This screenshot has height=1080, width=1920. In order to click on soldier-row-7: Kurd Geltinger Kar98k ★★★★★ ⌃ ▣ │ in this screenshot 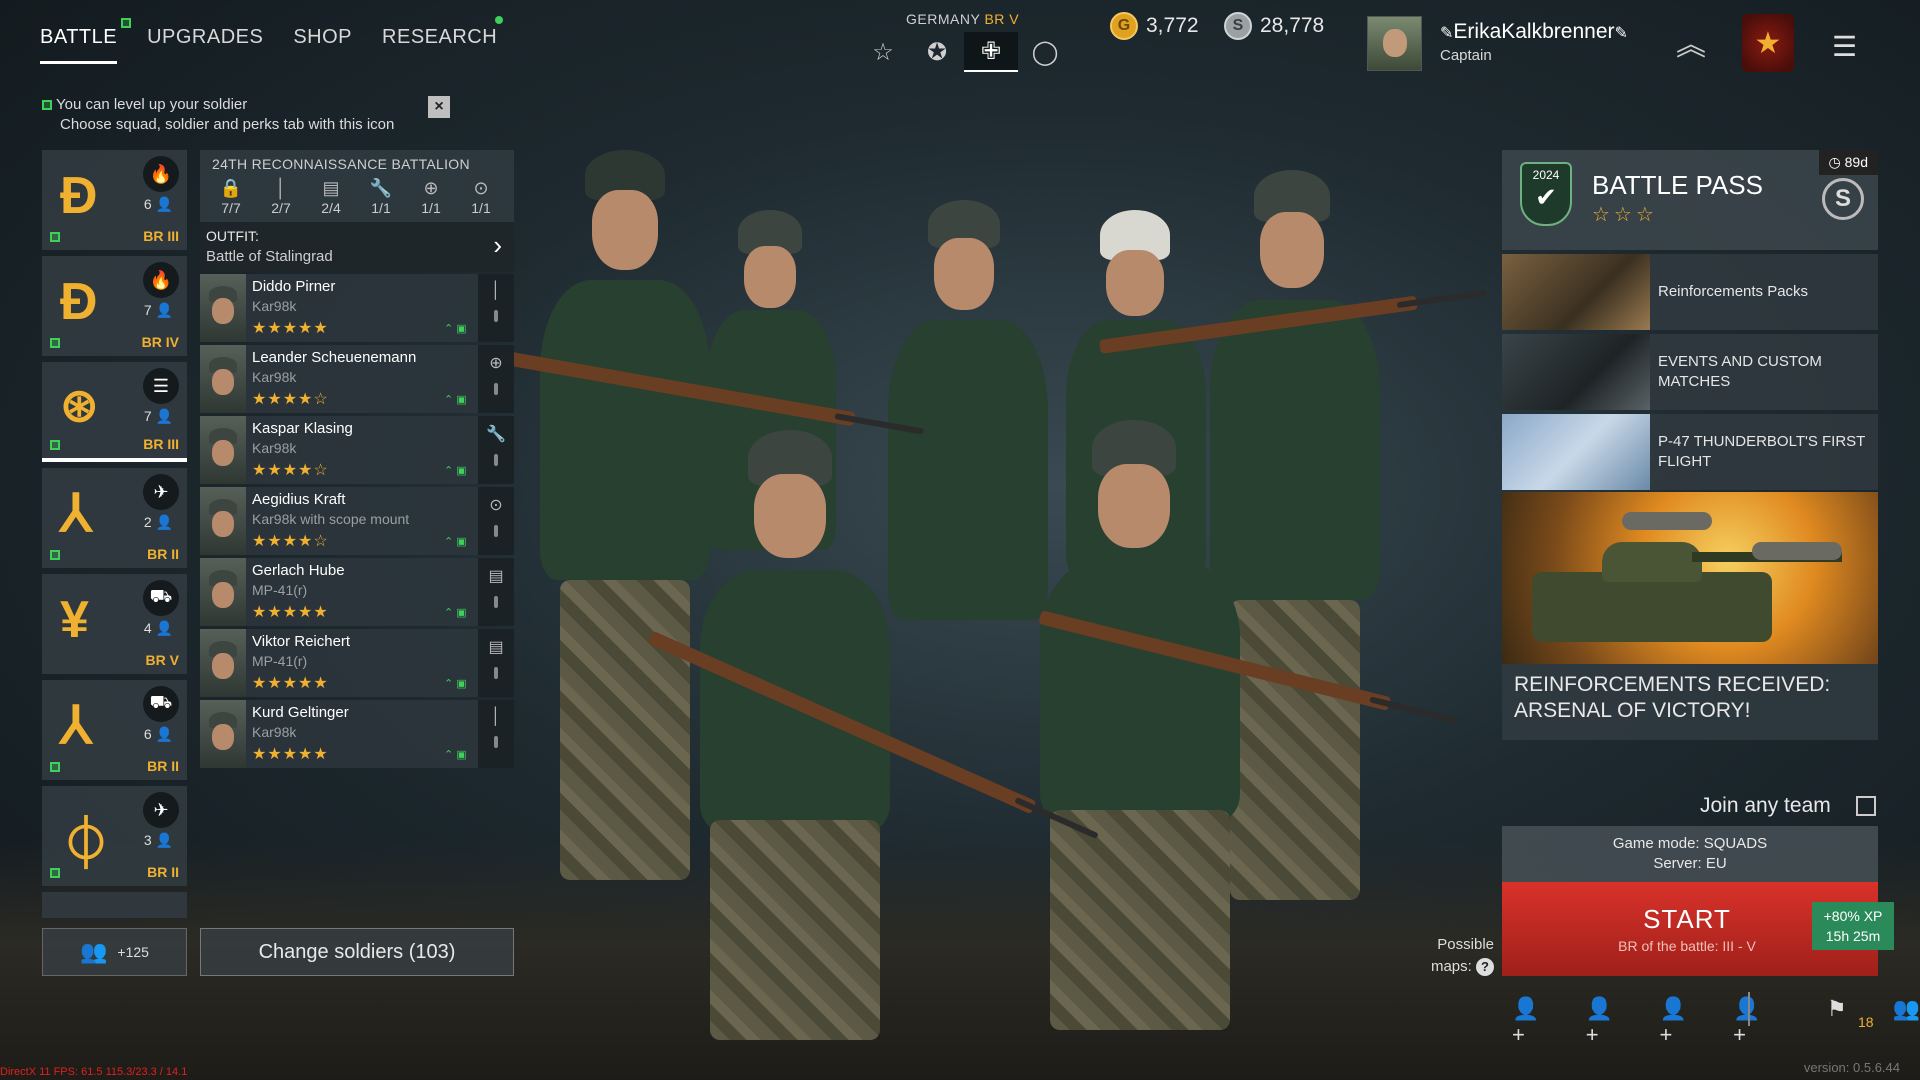, I will do `click(357, 734)`.